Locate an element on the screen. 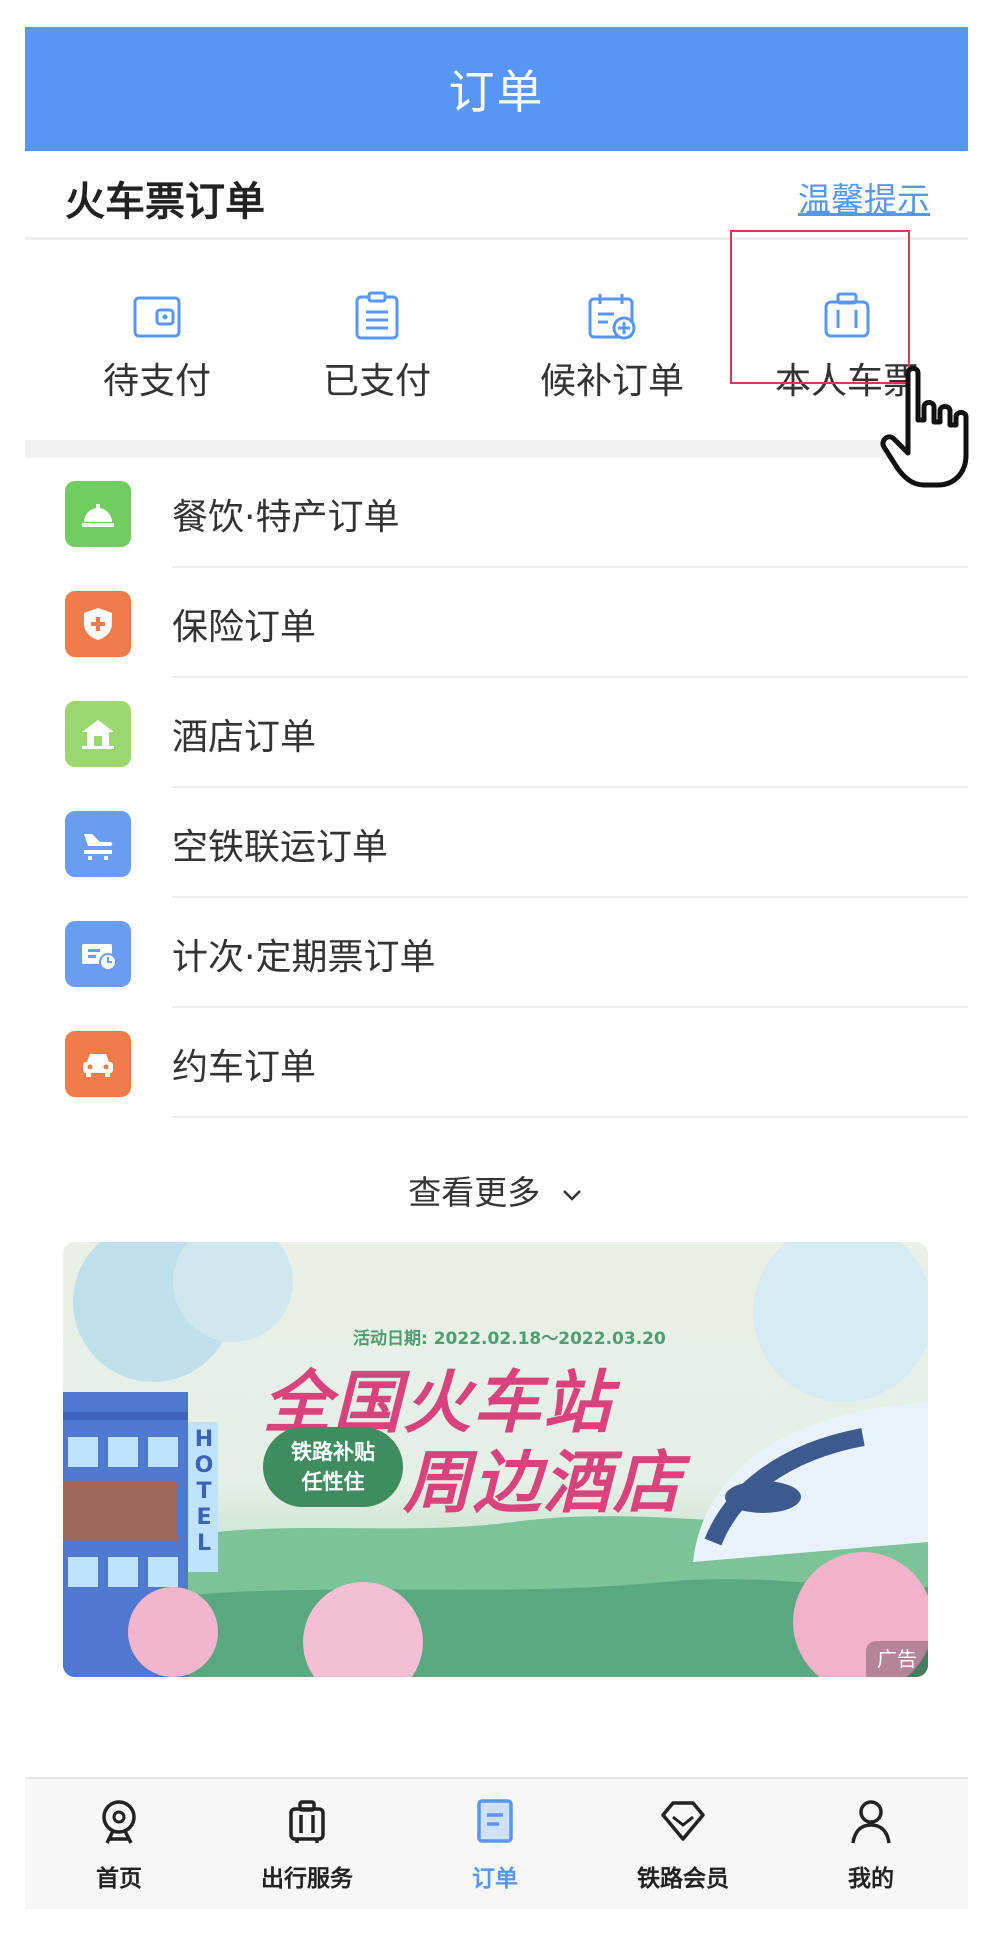  tab-orders: 订单 is located at coordinates (495, 1844).